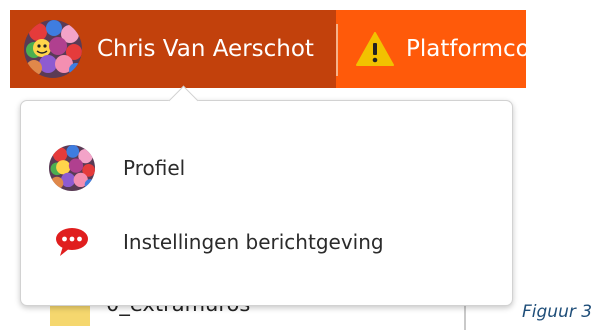  Describe the element at coordinates (117, 168) in the screenshot. I see `menu-item-profile: Profiel` at that location.